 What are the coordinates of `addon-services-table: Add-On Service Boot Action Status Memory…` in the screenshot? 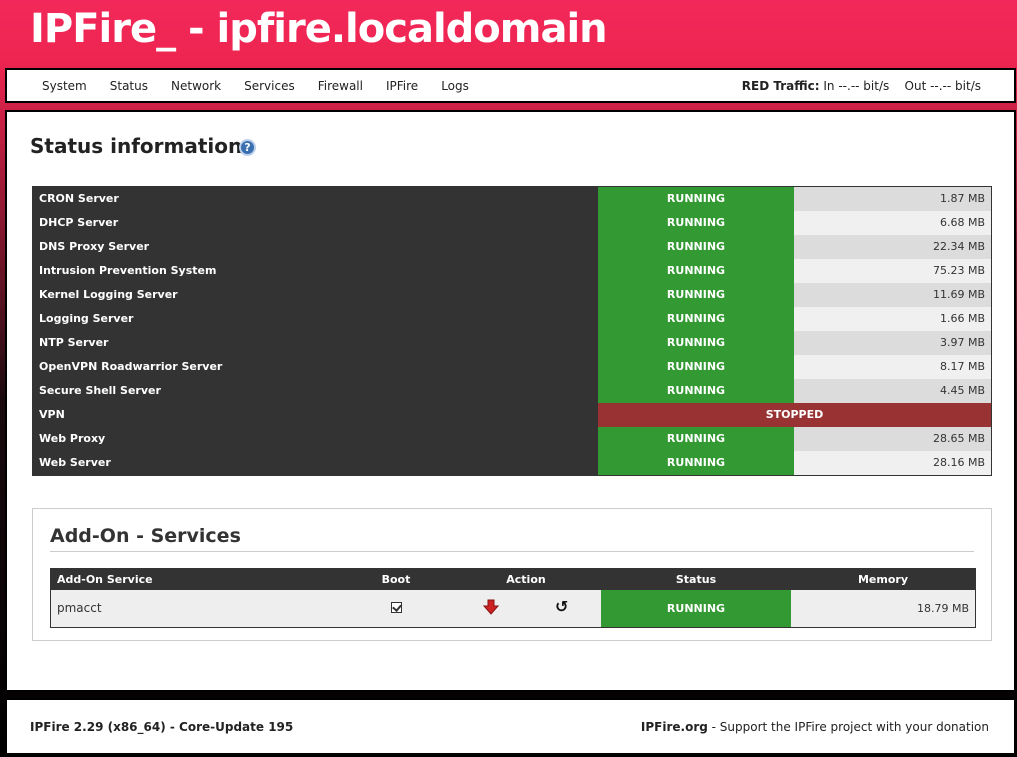 It's located at (513, 598).